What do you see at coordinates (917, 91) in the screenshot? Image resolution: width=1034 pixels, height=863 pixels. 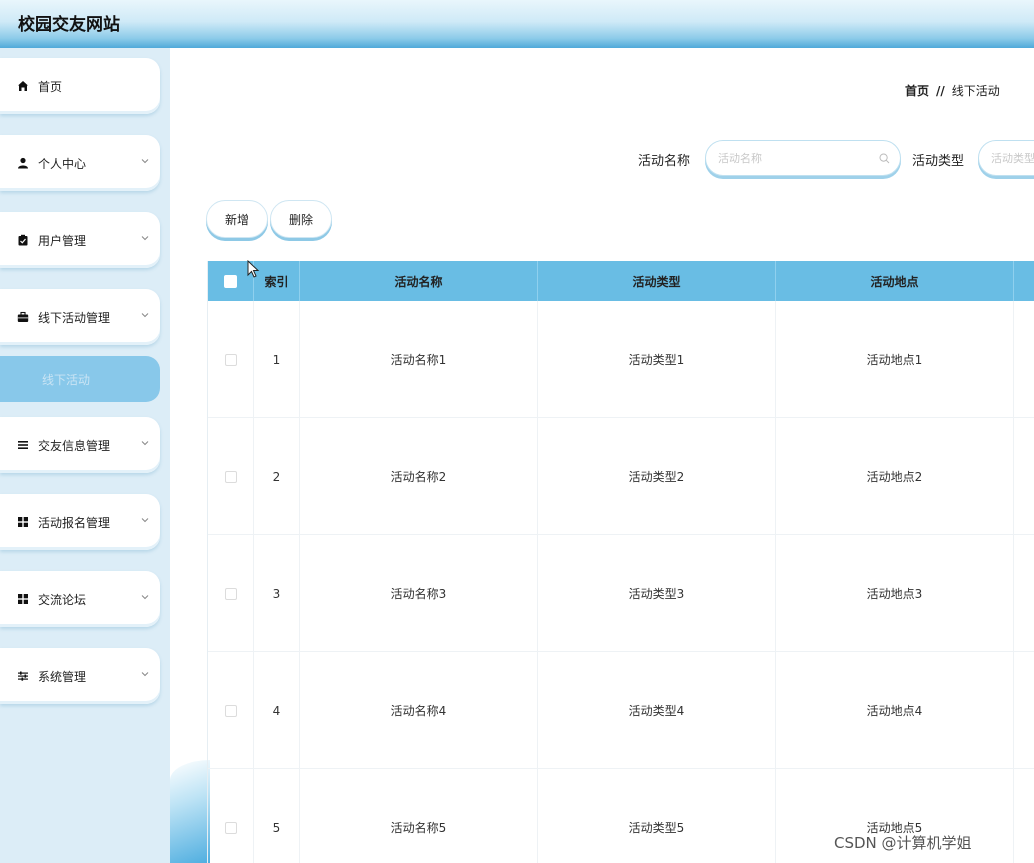 I see `breadcrumb-home: 首页` at bounding box center [917, 91].